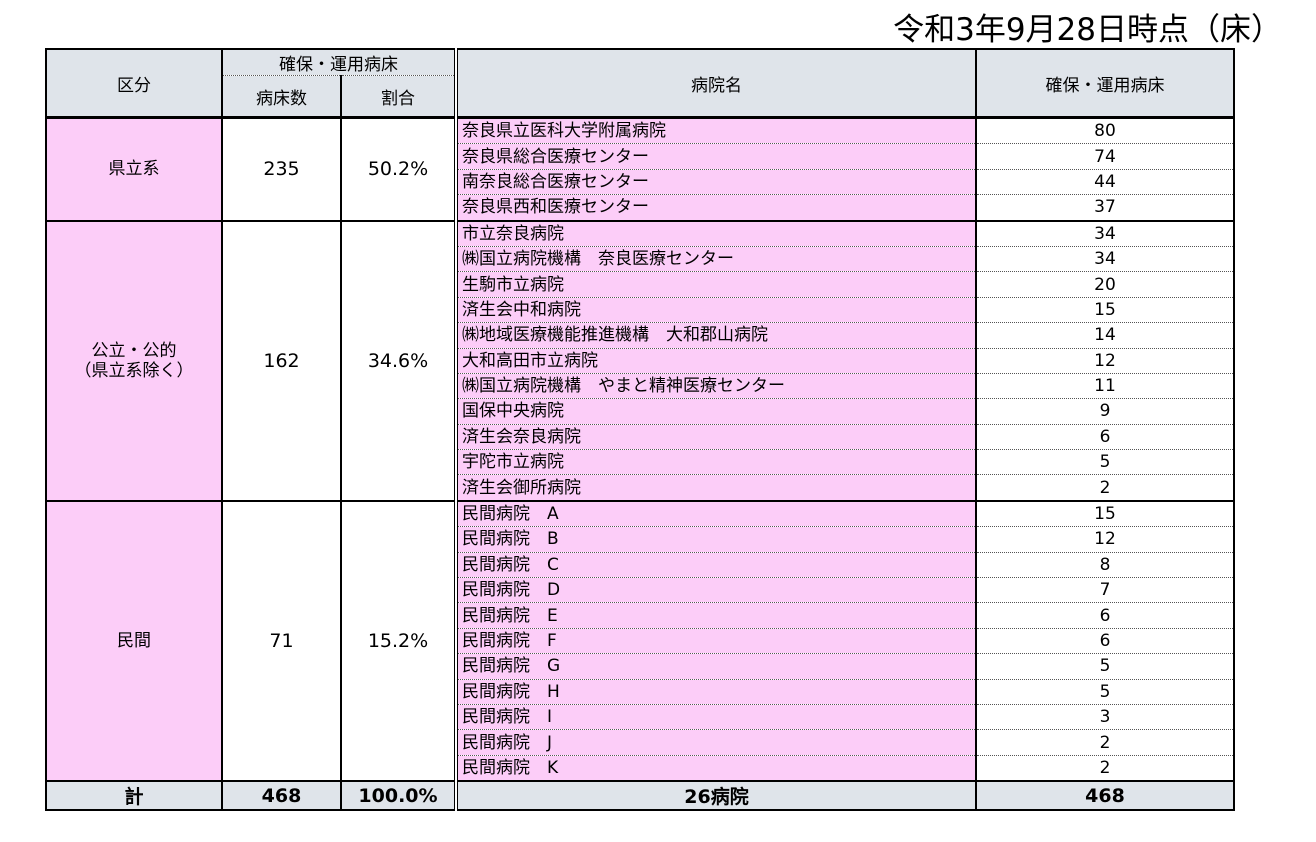  Describe the element at coordinates (1105, 131) in the screenshot. I see `hospital-beds-cell: 80` at that location.